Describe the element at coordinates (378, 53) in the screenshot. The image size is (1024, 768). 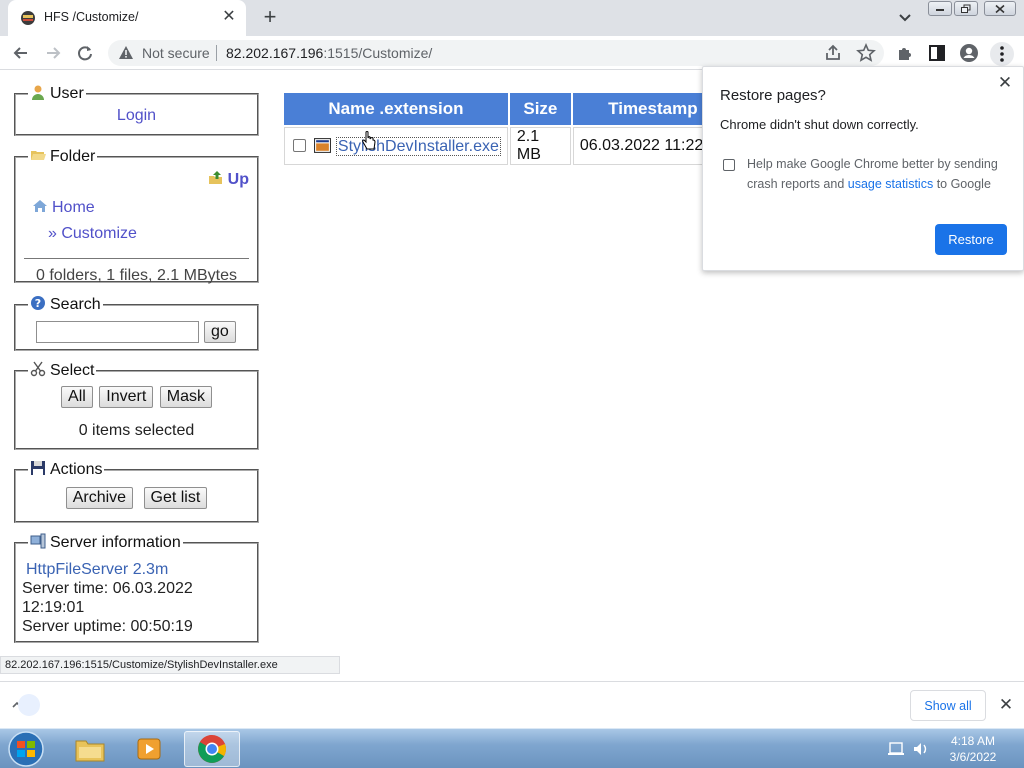
I see `url-path: :1515/Customize/` at that location.